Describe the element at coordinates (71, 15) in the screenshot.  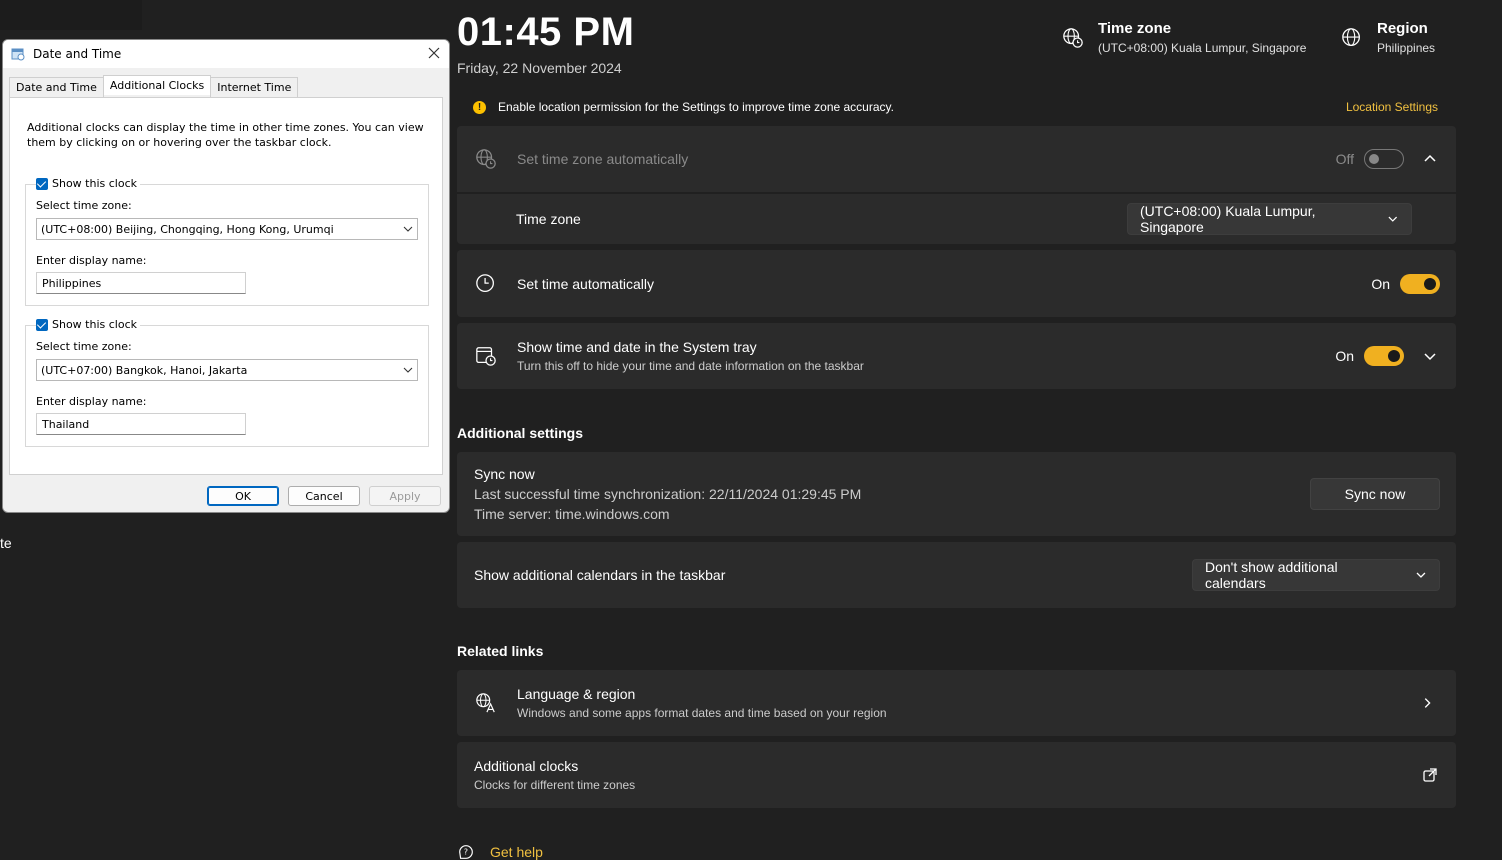
I see `nav-strip` at that location.